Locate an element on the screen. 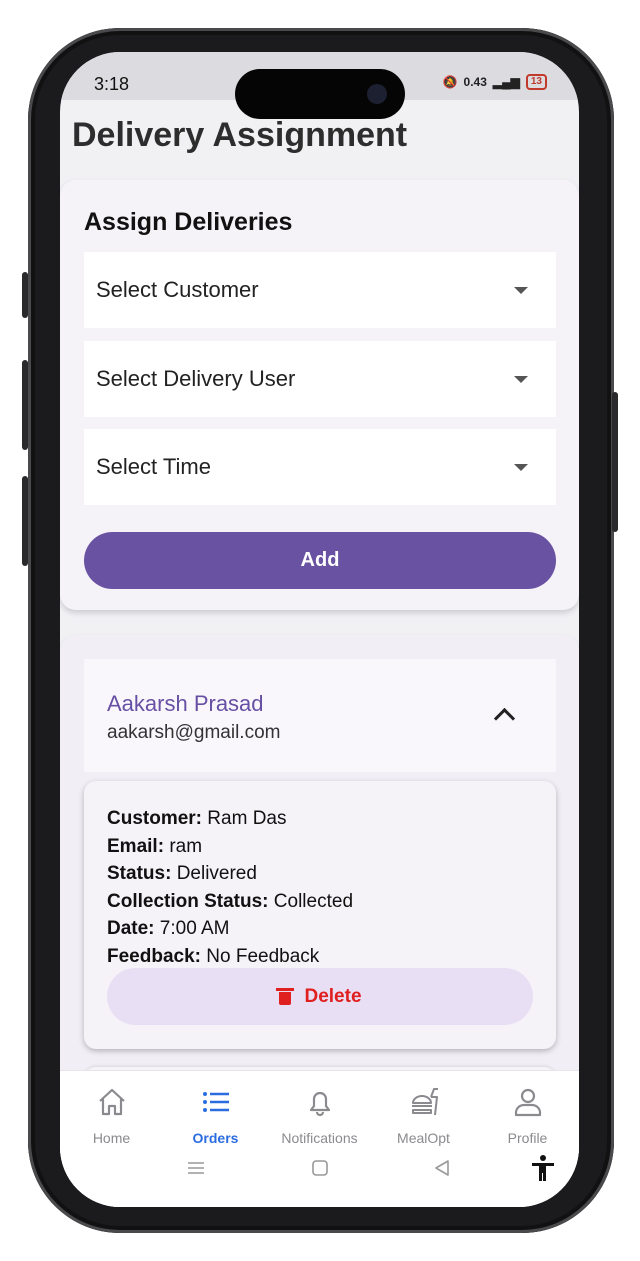  mute-icon: 🔕 is located at coordinates (450, 82).